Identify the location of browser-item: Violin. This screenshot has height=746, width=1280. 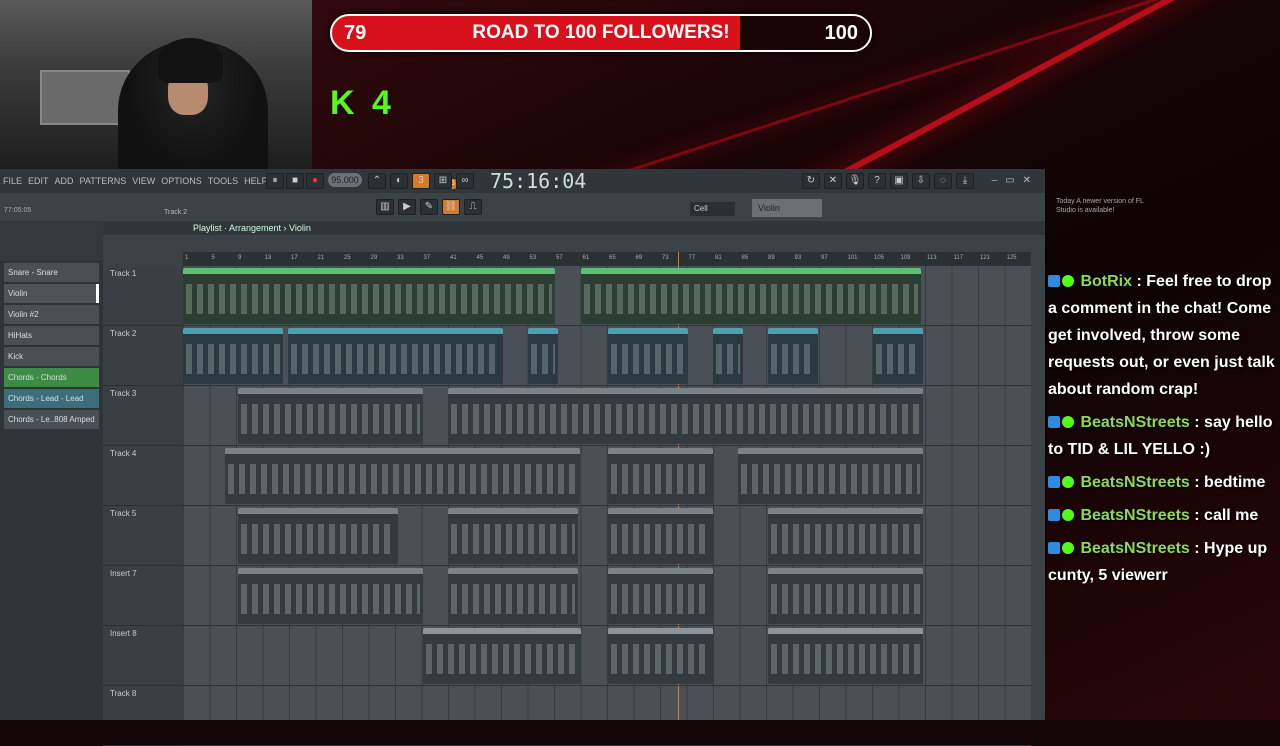
(51, 293).